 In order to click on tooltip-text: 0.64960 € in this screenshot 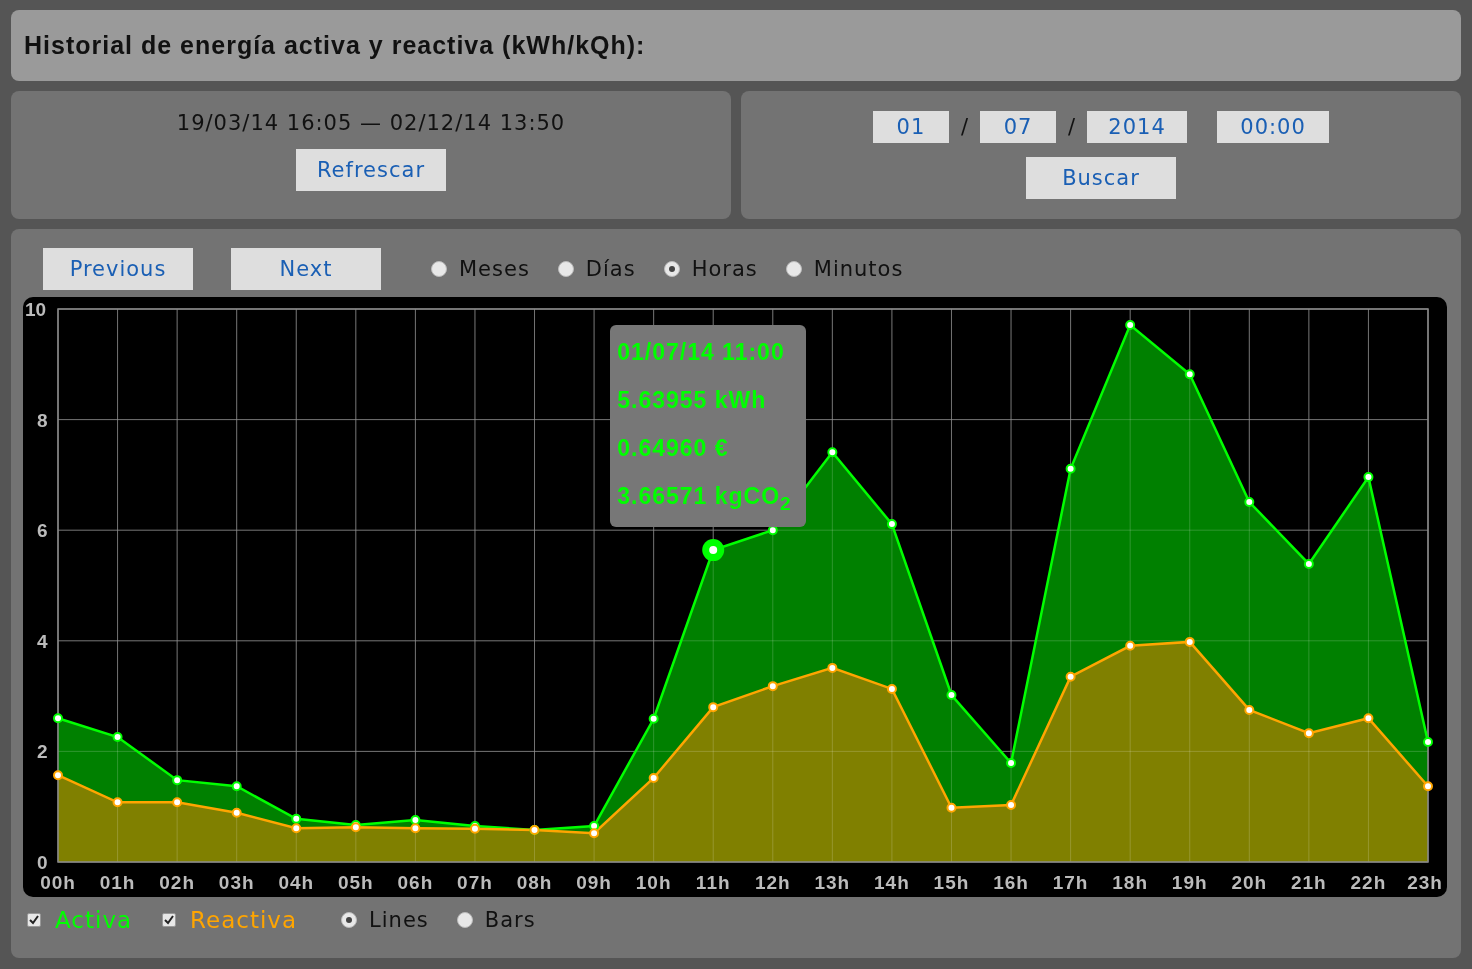, I will do `click(673, 448)`.